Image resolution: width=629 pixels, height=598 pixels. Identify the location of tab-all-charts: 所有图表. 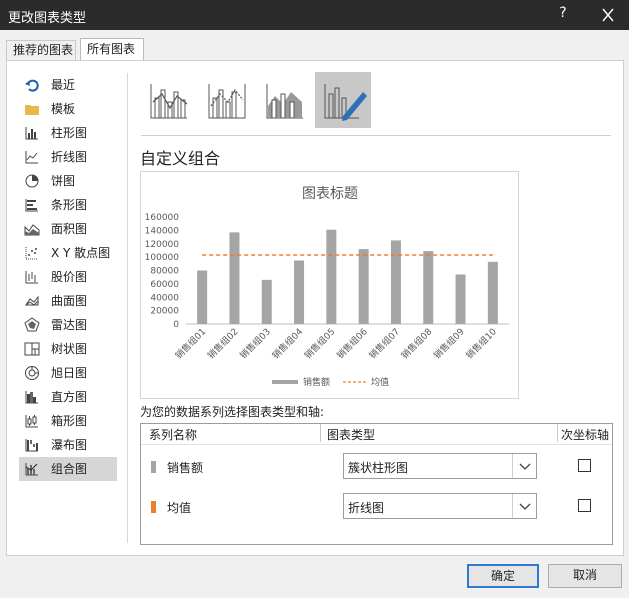
(112, 49).